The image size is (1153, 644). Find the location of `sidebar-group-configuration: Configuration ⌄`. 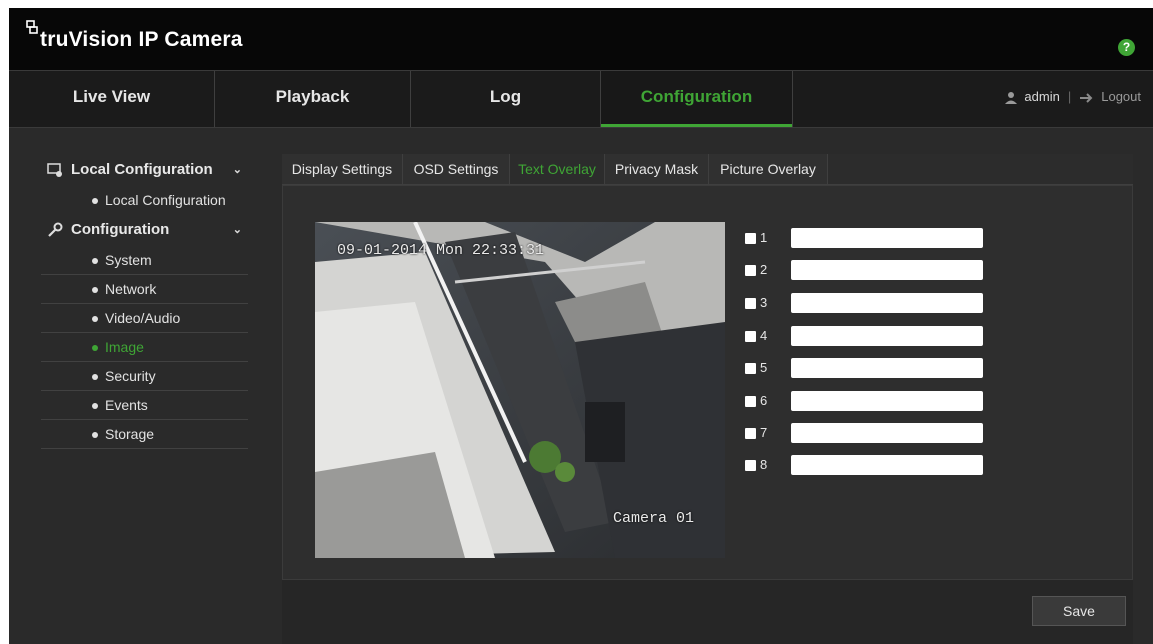

sidebar-group-configuration: Configuration ⌄ is located at coordinates (144, 230).